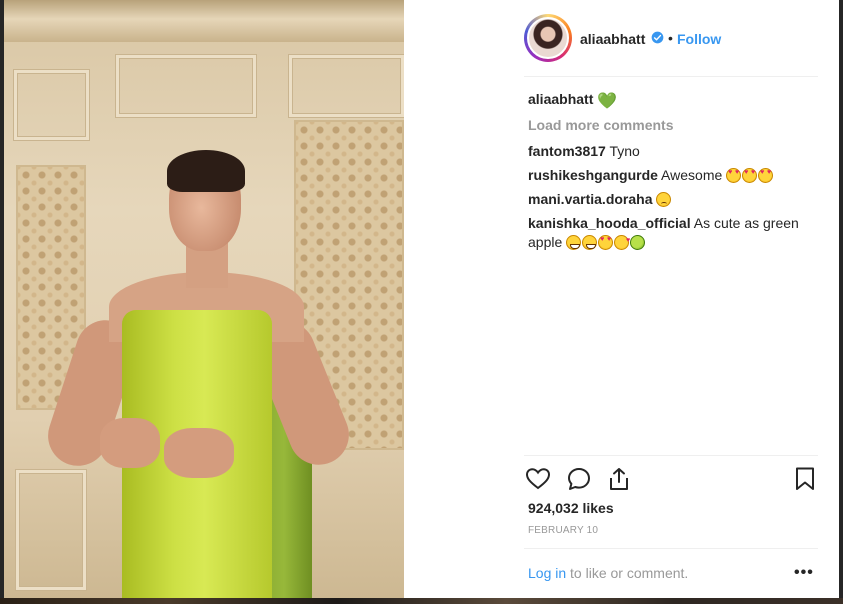 This screenshot has height=604, width=843. Describe the element at coordinates (624, 151) in the screenshot. I see `comment-text: Tyno` at that location.